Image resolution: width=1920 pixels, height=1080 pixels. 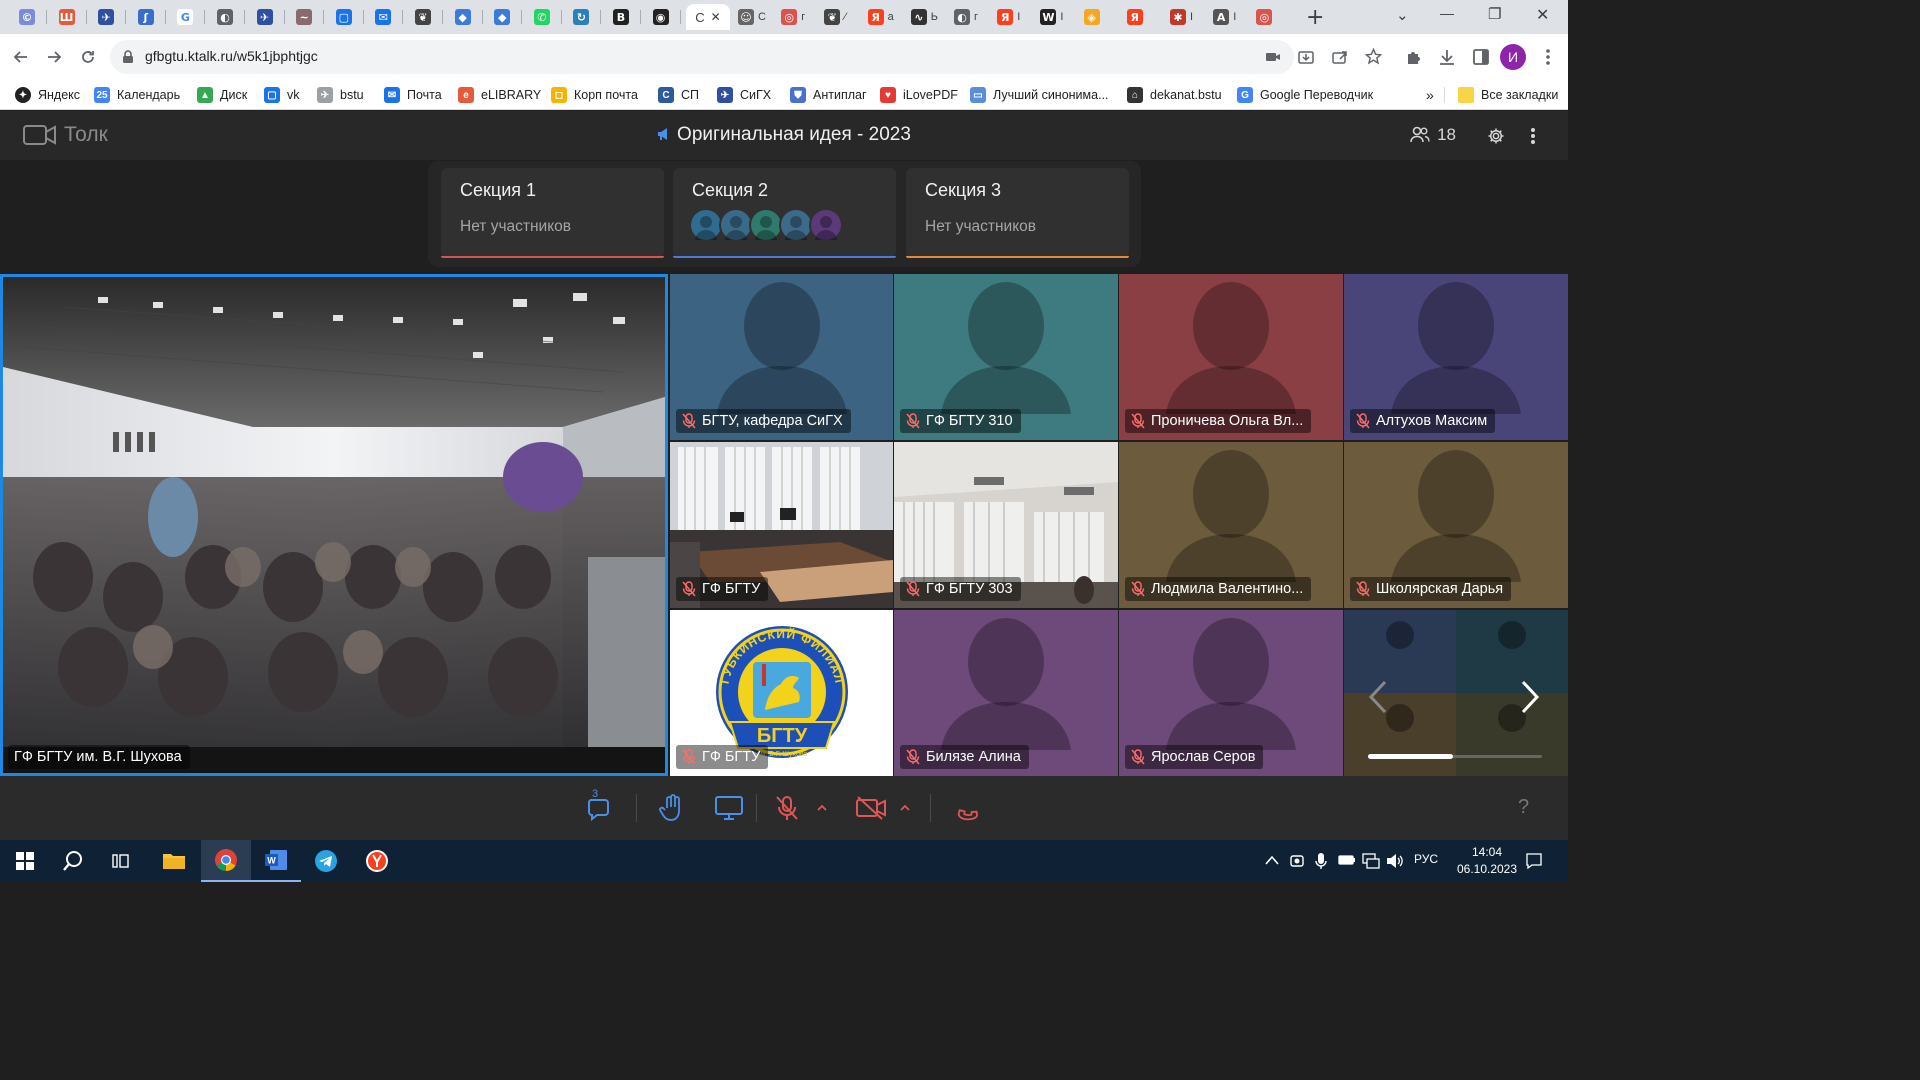 What do you see at coordinates (1542, 14) in the screenshot?
I see `close-window-button: ✕` at bounding box center [1542, 14].